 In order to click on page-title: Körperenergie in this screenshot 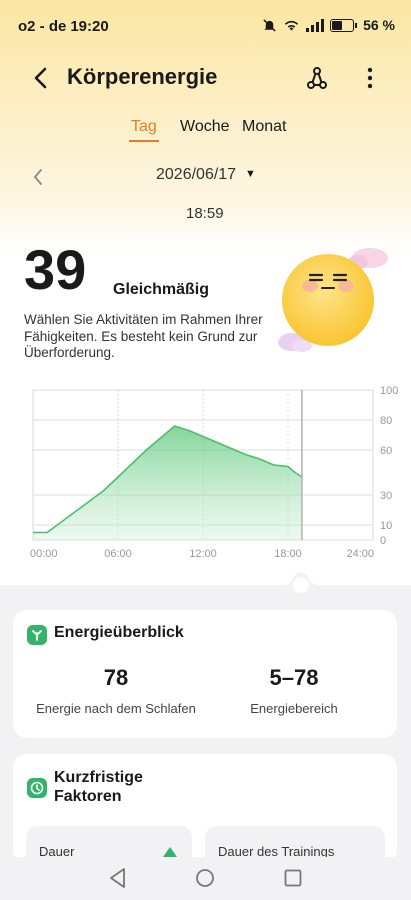, I will do `click(142, 76)`.